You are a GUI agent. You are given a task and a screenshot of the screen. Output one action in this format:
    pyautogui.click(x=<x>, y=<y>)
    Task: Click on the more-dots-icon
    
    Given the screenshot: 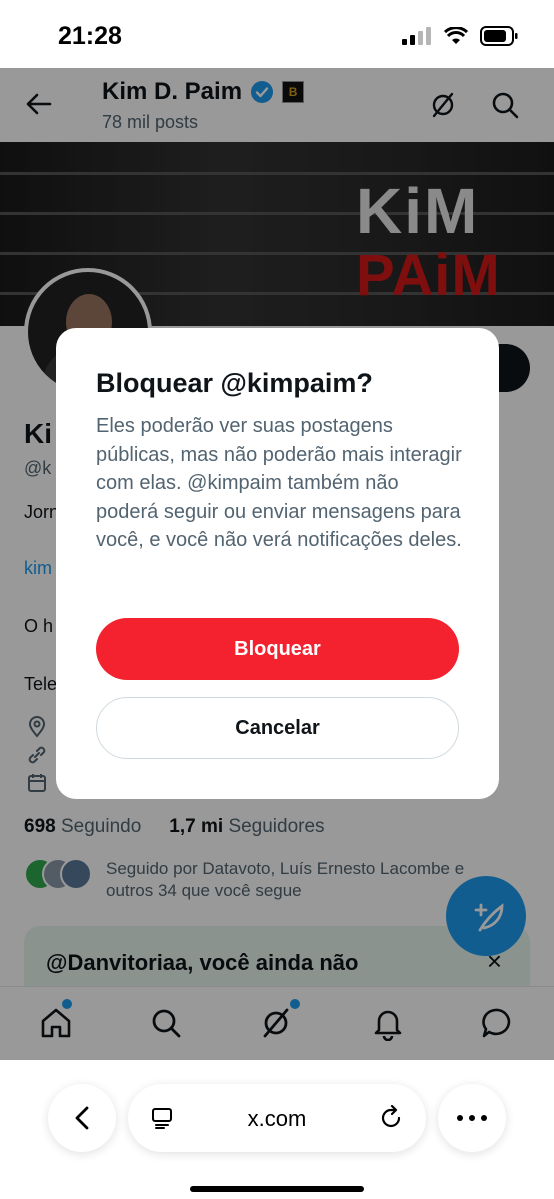 What is the action you would take?
    pyautogui.click(x=472, y=1118)
    